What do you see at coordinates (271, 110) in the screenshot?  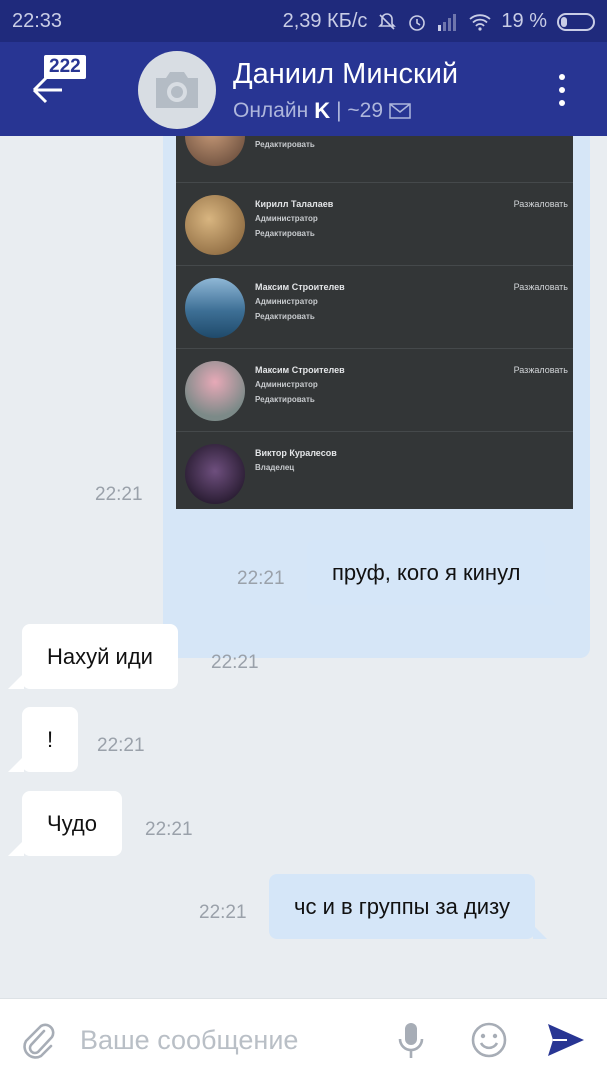 I see `online-status: Онлайн` at bounding box center [271, 110].